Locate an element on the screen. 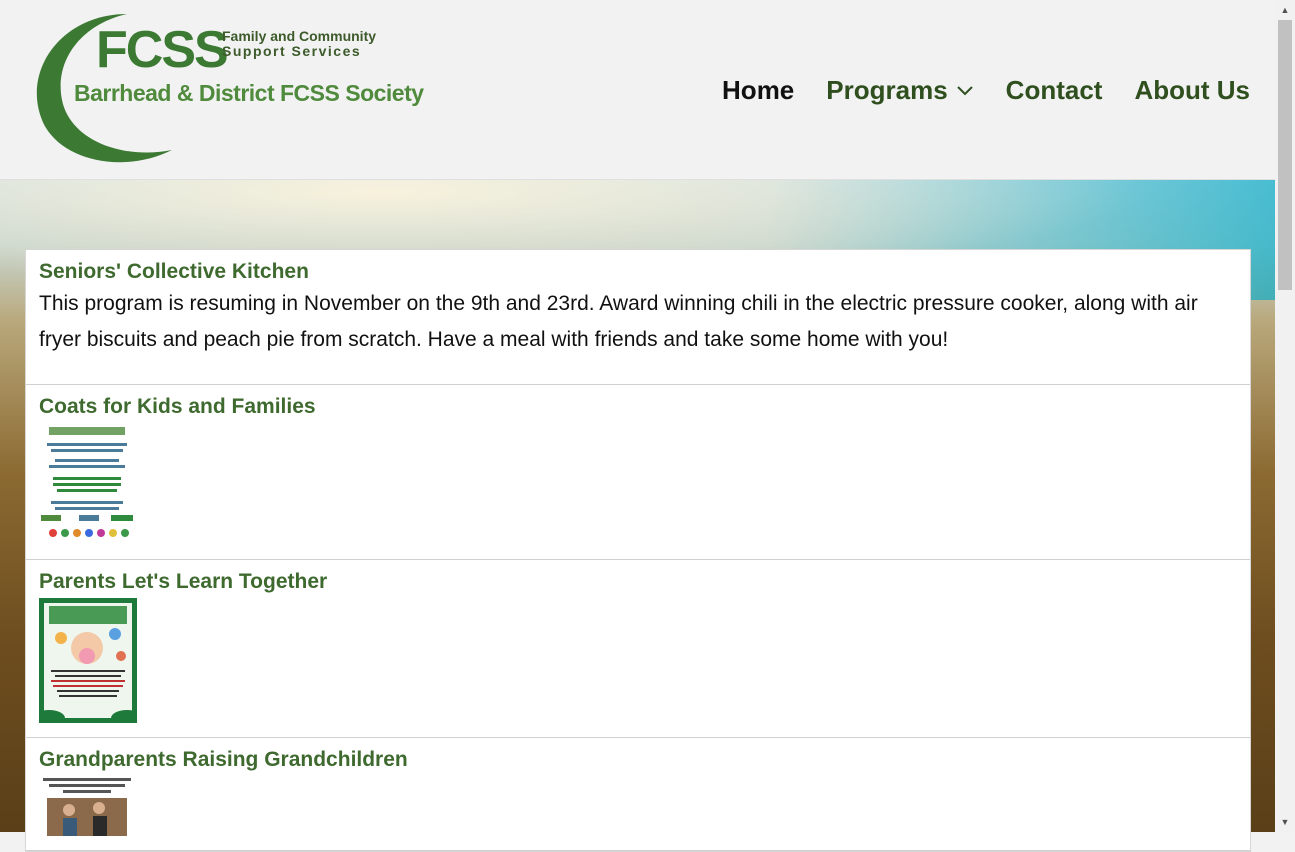  nav-programs: Programs is located at coordinates (899, 90).